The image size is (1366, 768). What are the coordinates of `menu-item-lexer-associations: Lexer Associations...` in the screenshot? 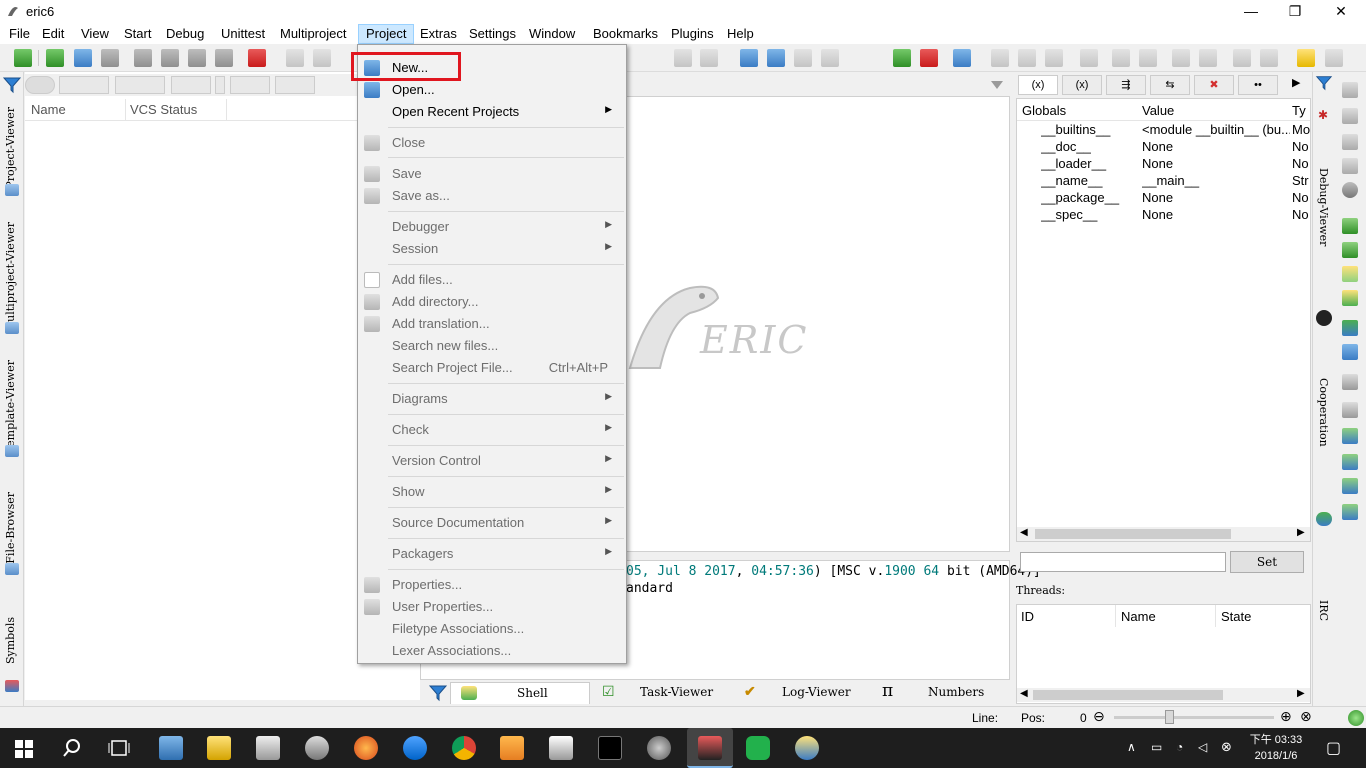 It's located at (492, 651).